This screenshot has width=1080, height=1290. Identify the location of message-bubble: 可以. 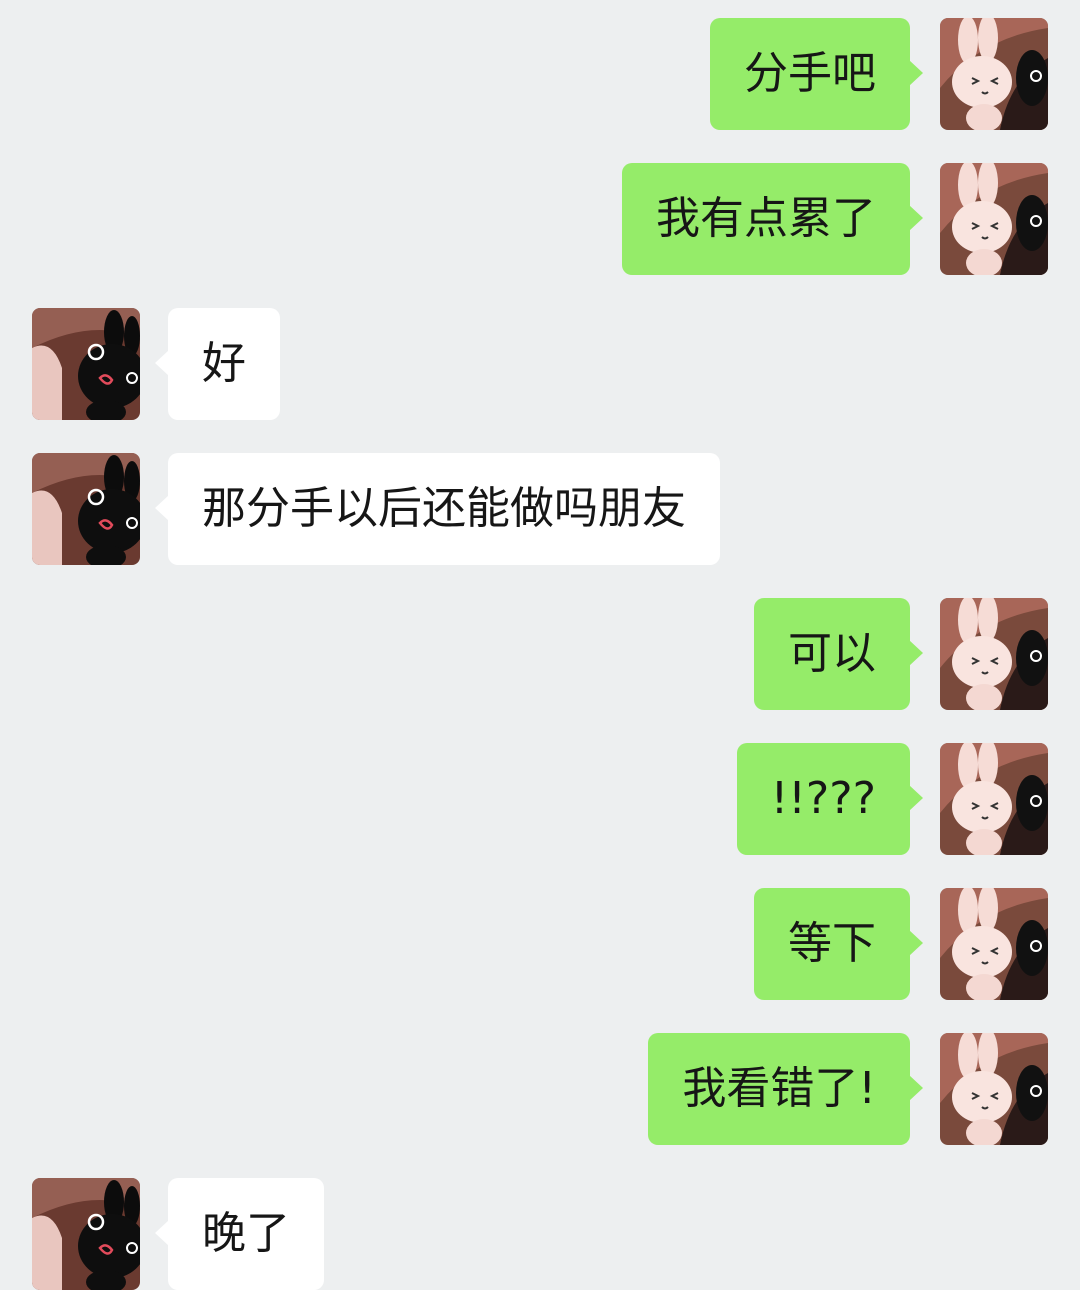
(838, 654).